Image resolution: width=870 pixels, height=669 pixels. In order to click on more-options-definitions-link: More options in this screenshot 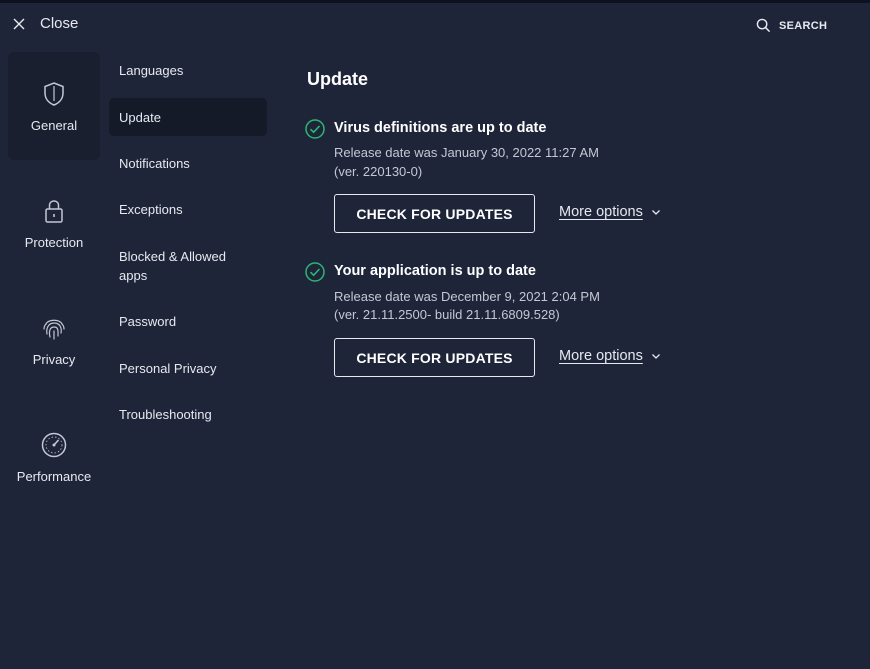, I will do `click(610, 212)`.